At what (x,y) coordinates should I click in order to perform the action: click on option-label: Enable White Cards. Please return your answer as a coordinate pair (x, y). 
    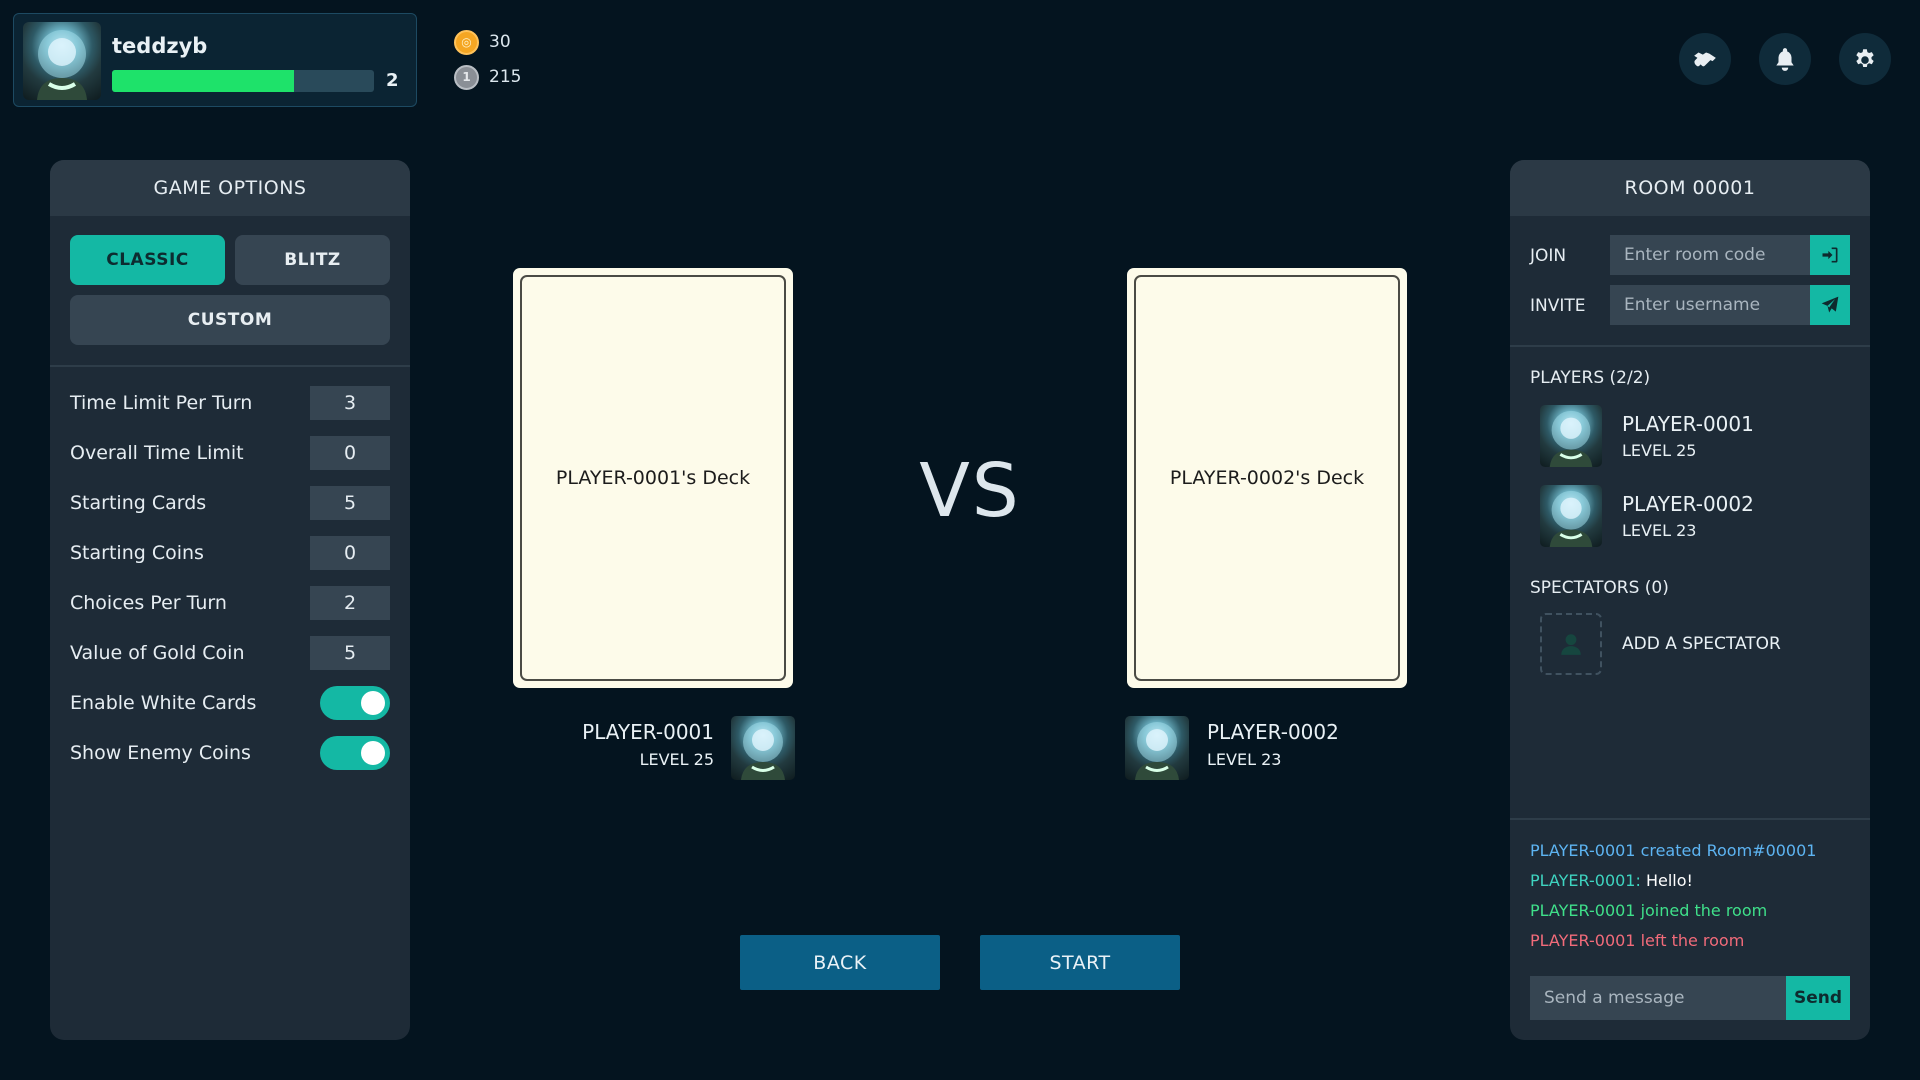
    Looking at the image, I should click on (163, 703).